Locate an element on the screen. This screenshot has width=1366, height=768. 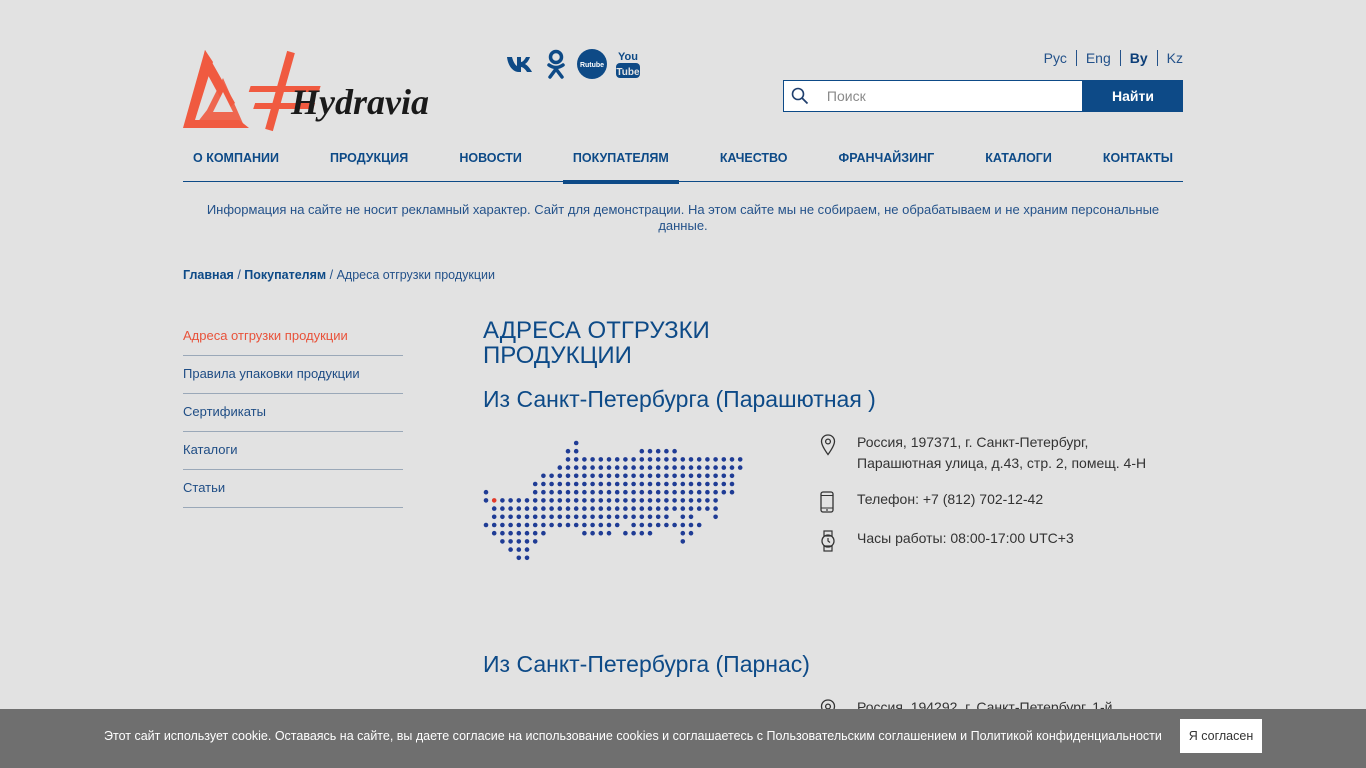
sidebar-item-catalogs: Каталоги is located at coordinates (293, 451).